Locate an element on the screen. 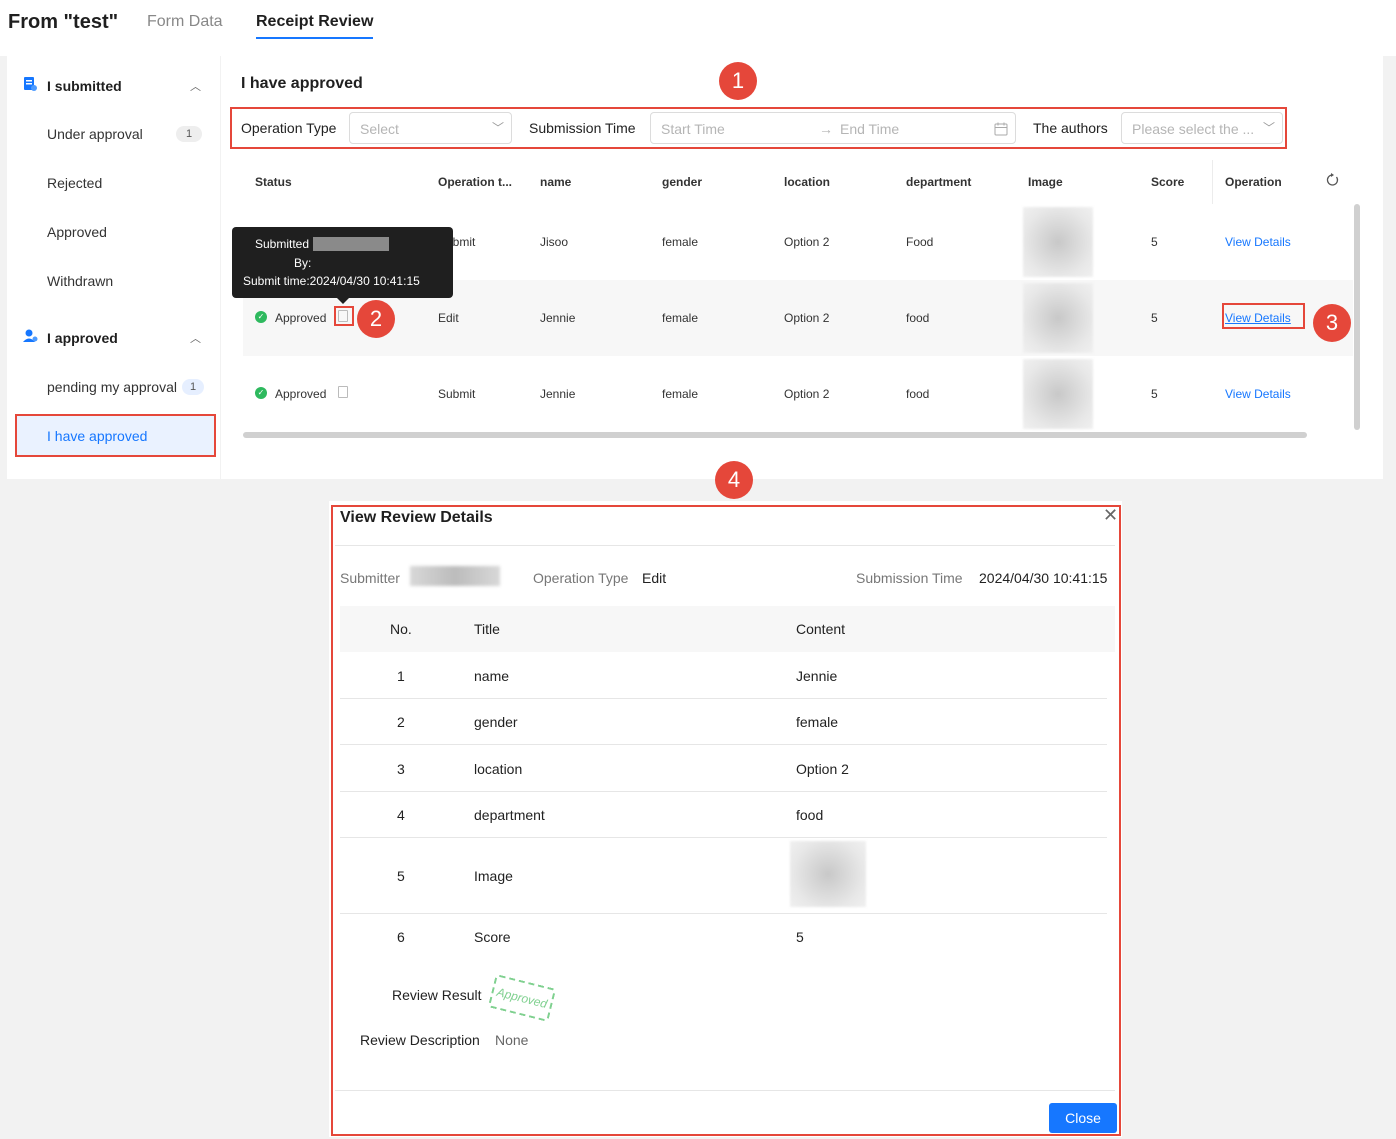 This screenshot has height=1139, width=1396. sidebar-group-i-submitted: I submitted is located at coordinates (84, 86).